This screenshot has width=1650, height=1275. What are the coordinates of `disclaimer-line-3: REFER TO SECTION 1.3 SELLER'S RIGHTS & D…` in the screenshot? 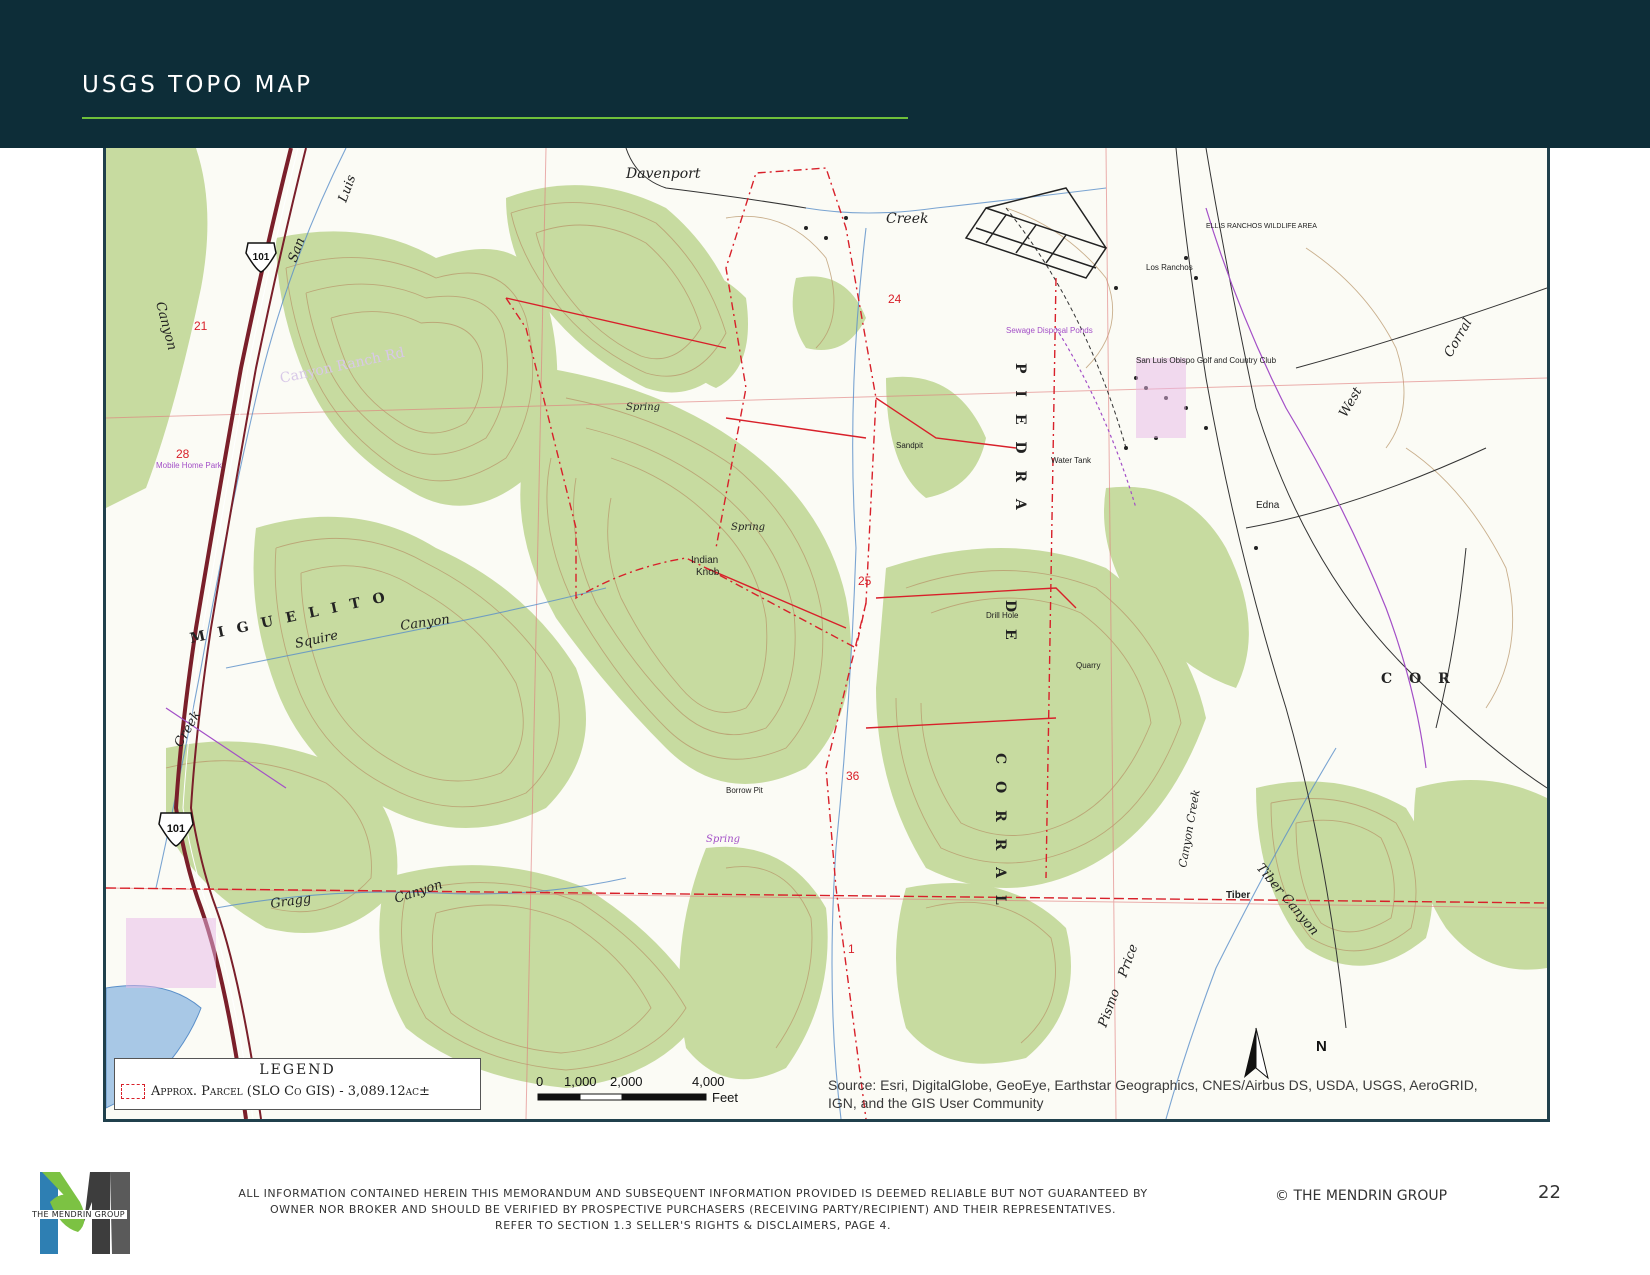 It's located at (693, 1225).